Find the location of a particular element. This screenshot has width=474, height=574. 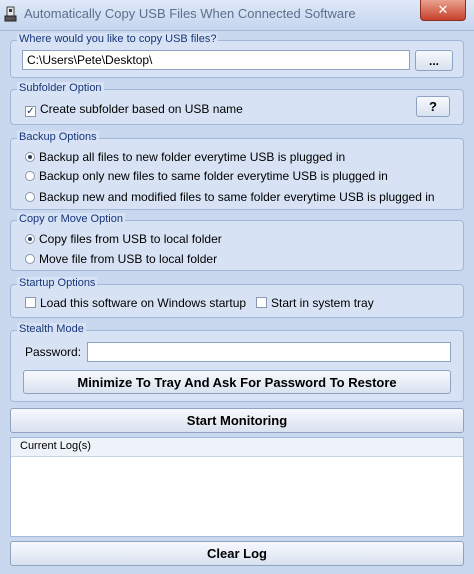

log-header-label: Current Log(s) is located at coordinates (55, 446).